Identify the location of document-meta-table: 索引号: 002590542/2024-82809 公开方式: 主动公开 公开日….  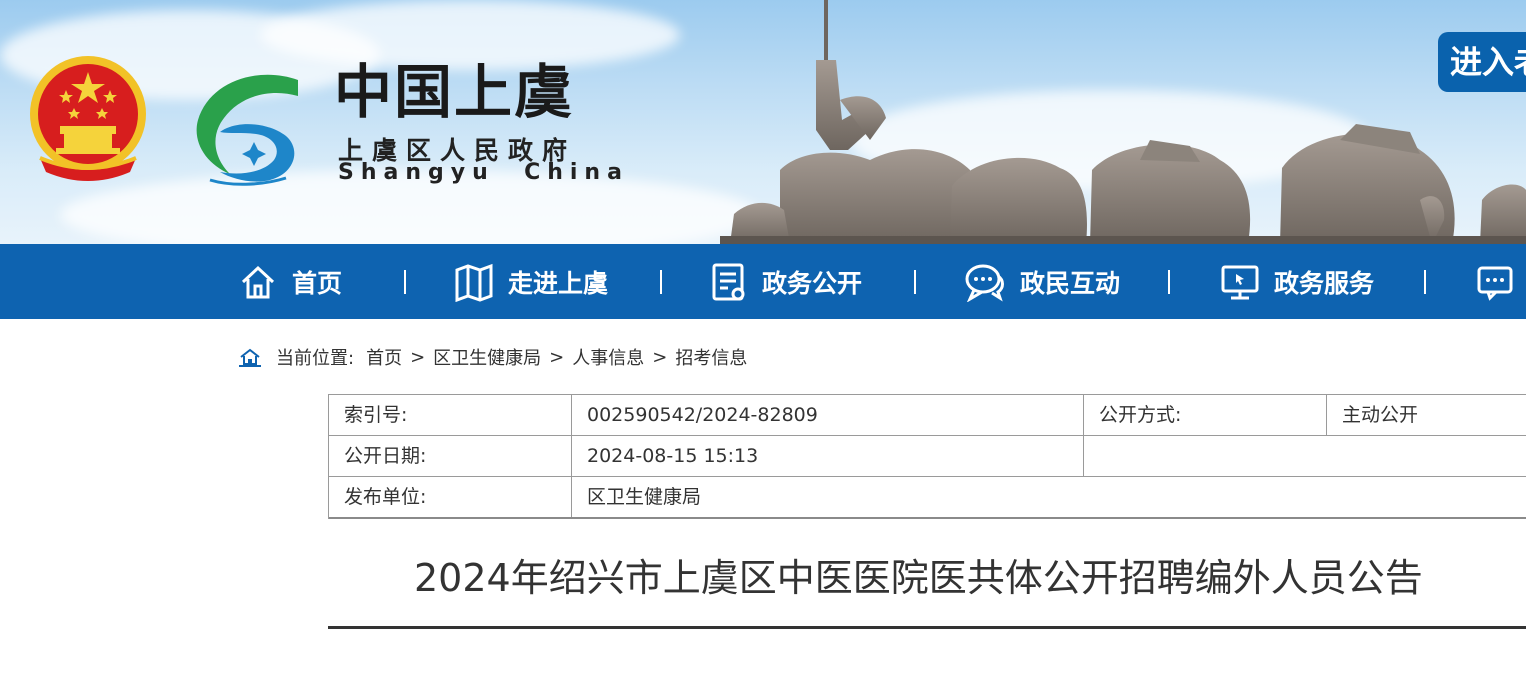
(927, 456).